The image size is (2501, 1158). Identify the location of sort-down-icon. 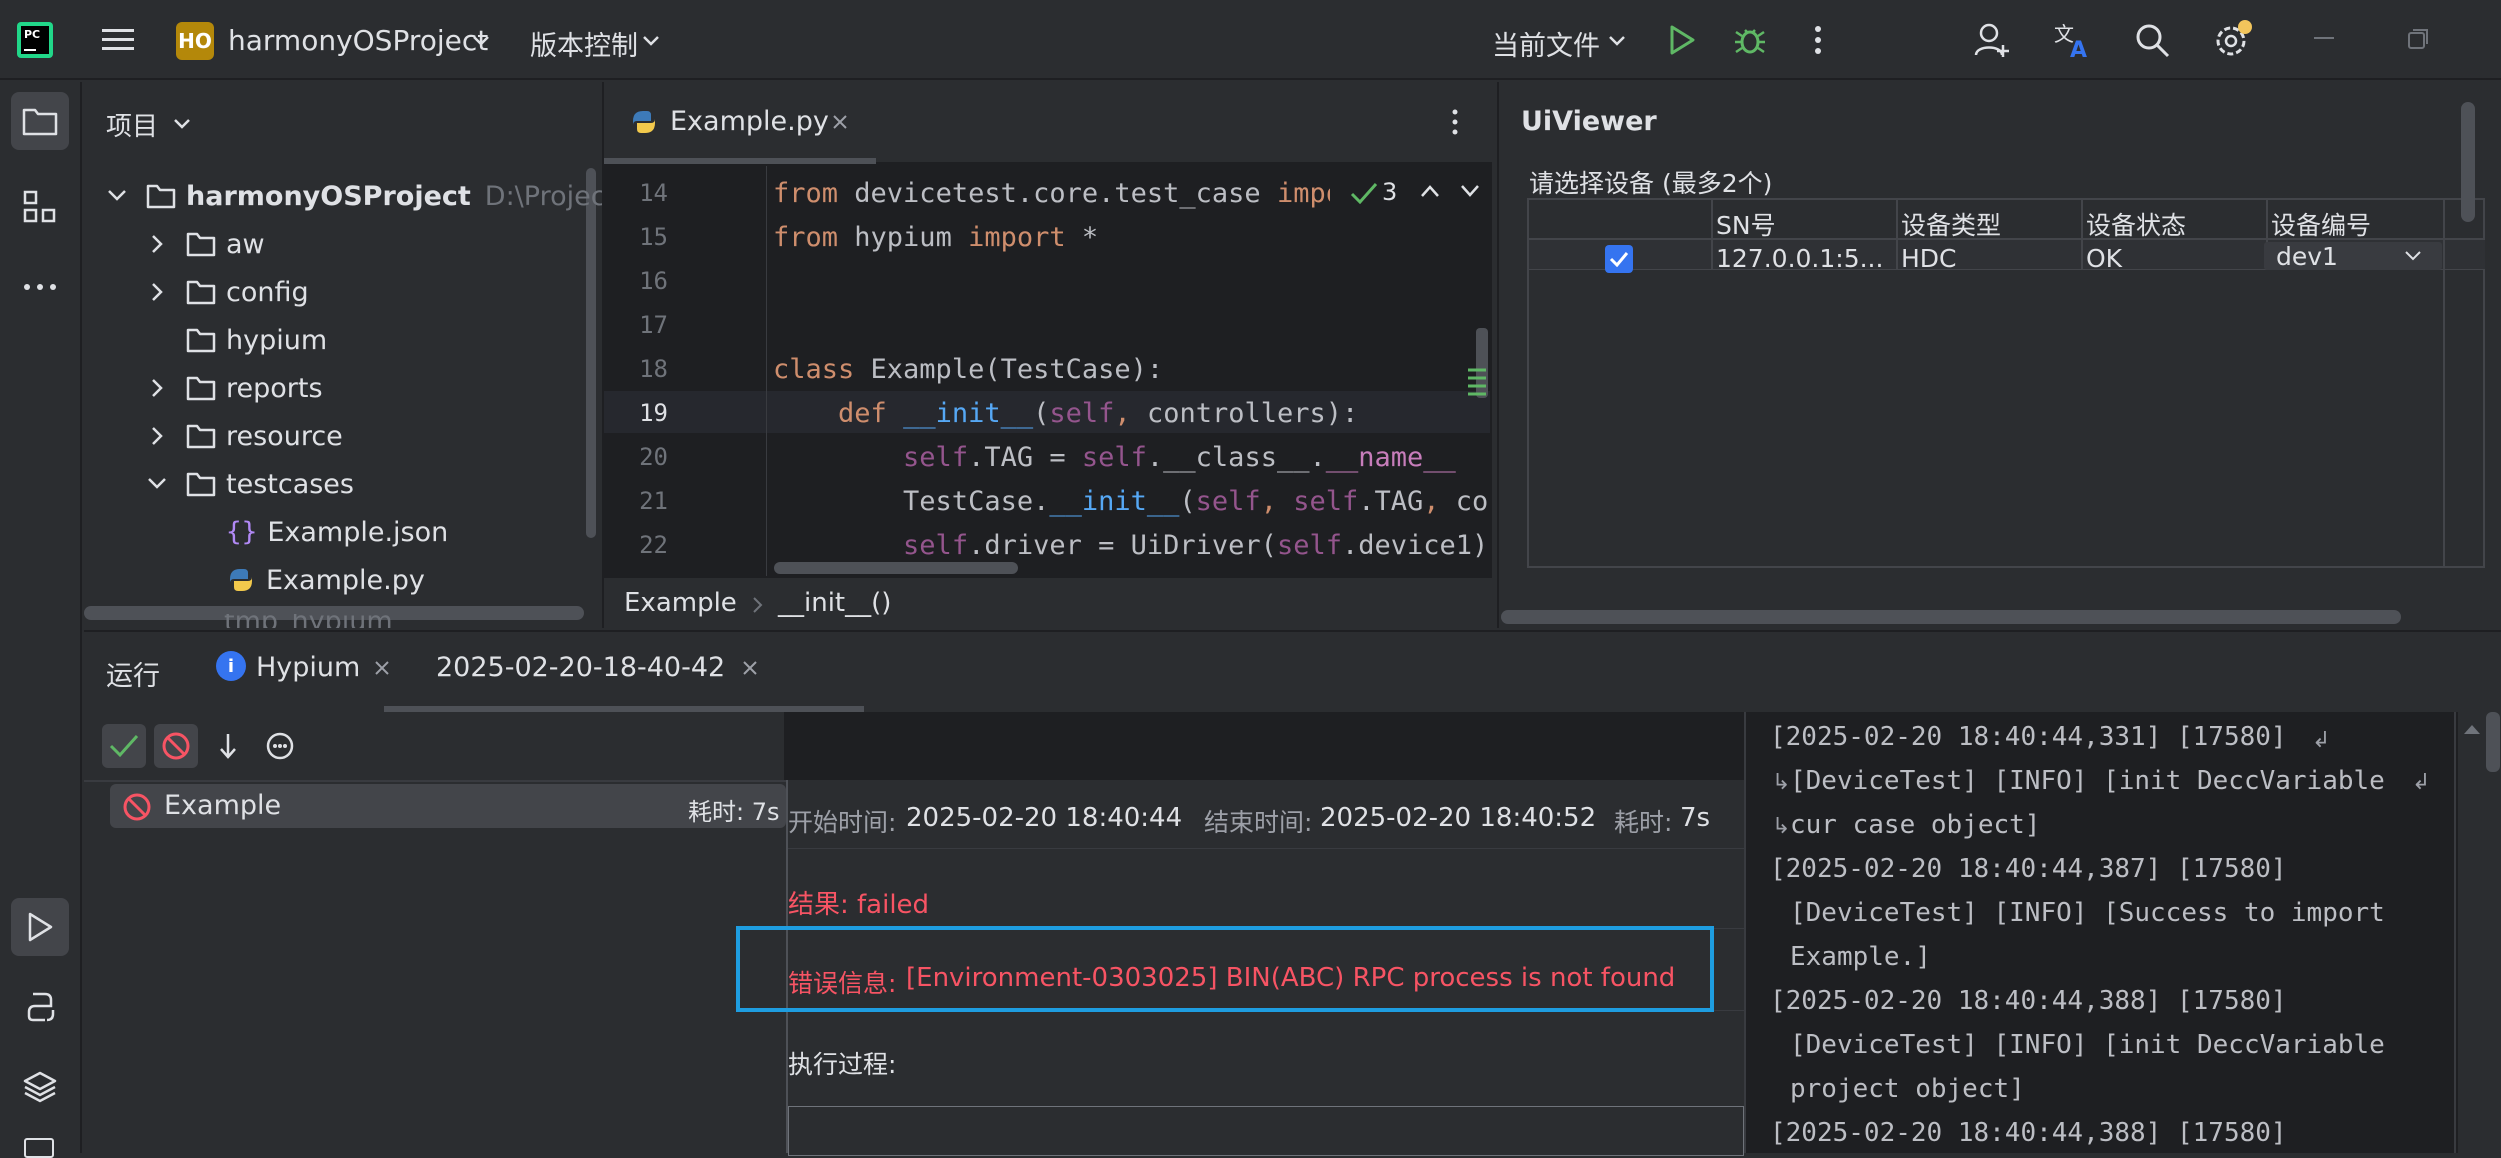
(228, 746).